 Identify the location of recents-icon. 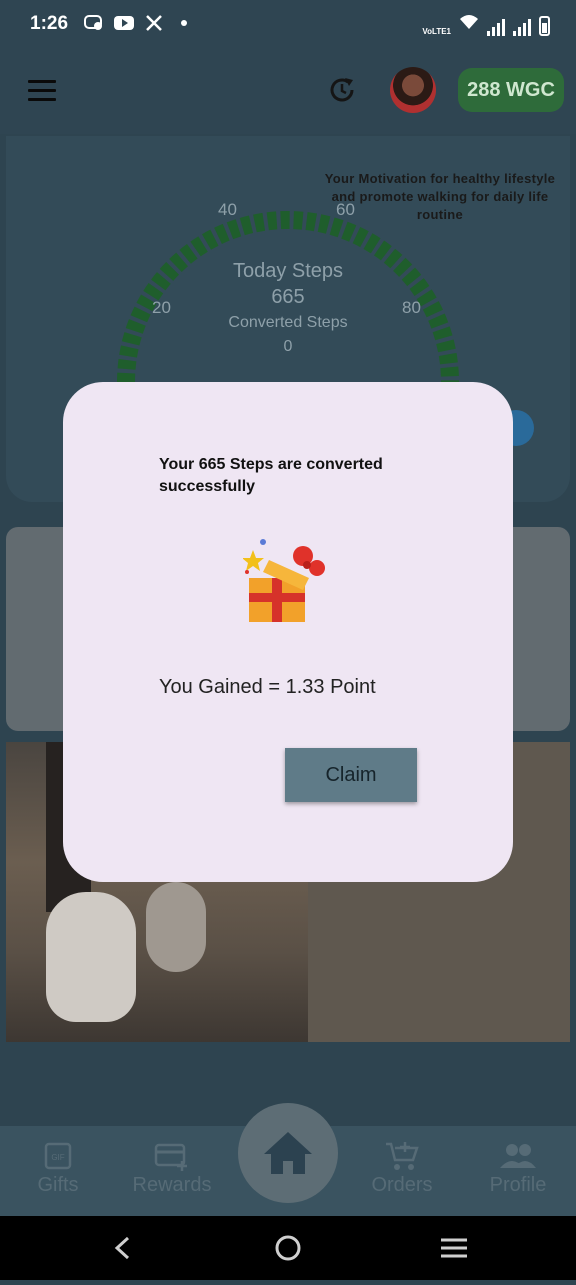
(454, 1248).